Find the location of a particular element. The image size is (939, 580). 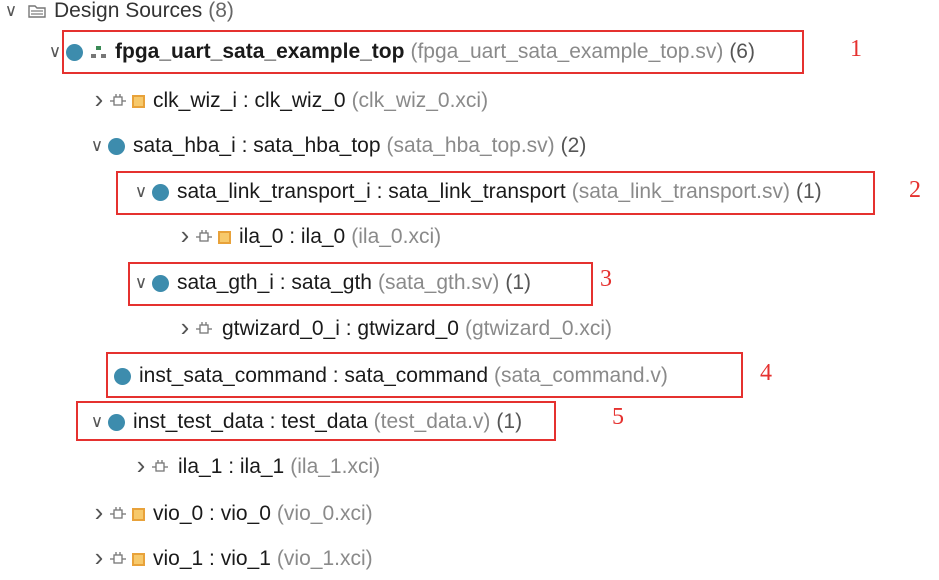

tree-root-design-sources: Design Sources (8) is located at coordinates (117, 13).